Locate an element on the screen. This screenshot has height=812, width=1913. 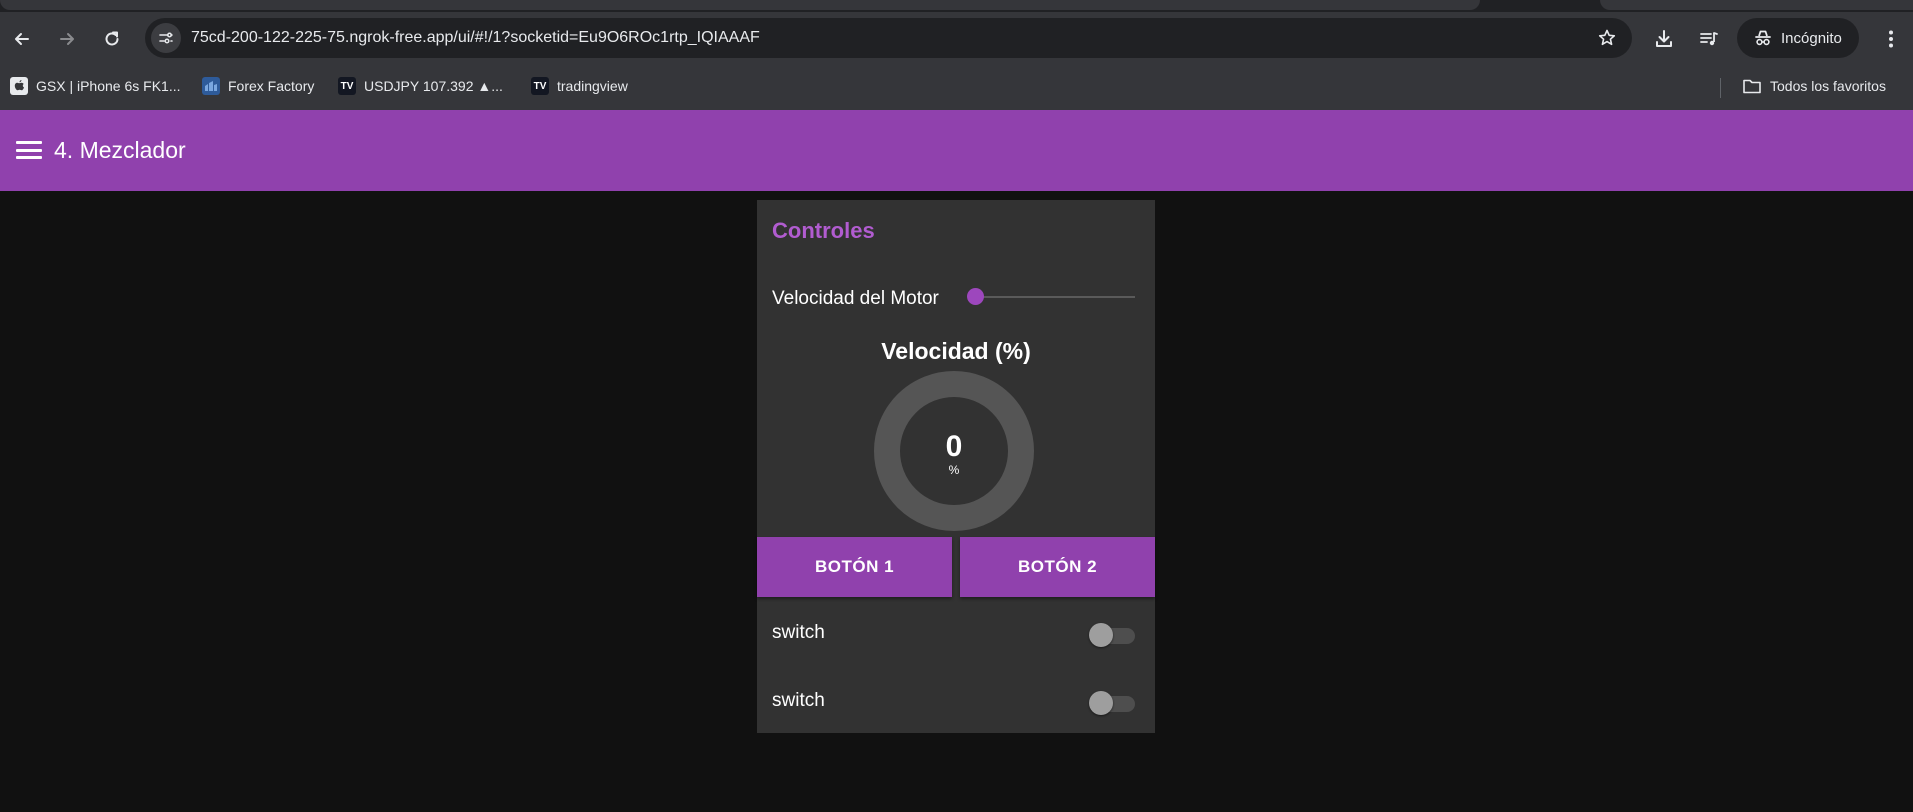
app-header: 4. Mezclador is located at coordinates (956, 150).